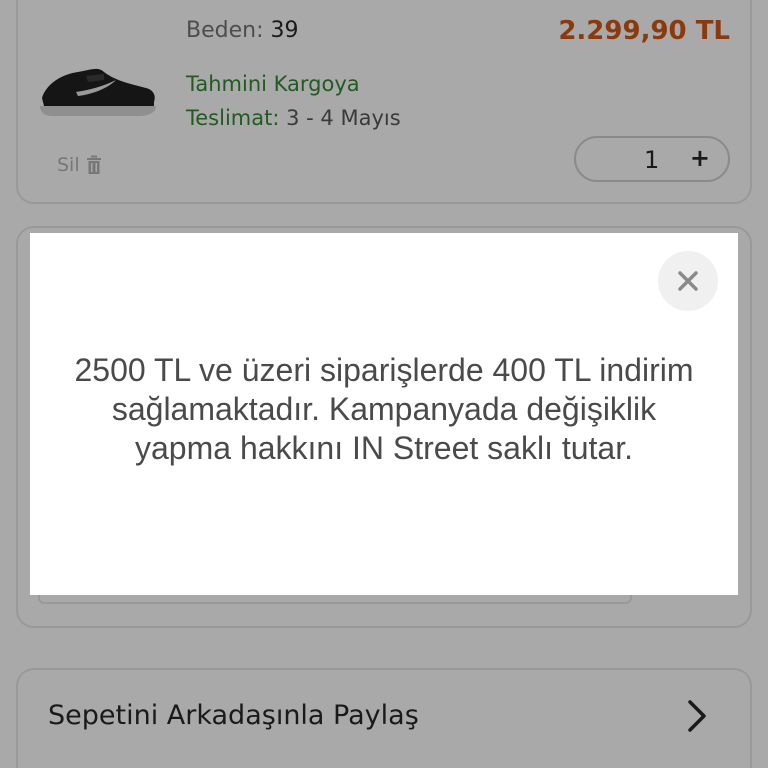 The image size is (768, 768). What do you see at coordinates (68, 165) in the screenshot?
I see `delete-label: Sil` at bounding box center [68, 165].